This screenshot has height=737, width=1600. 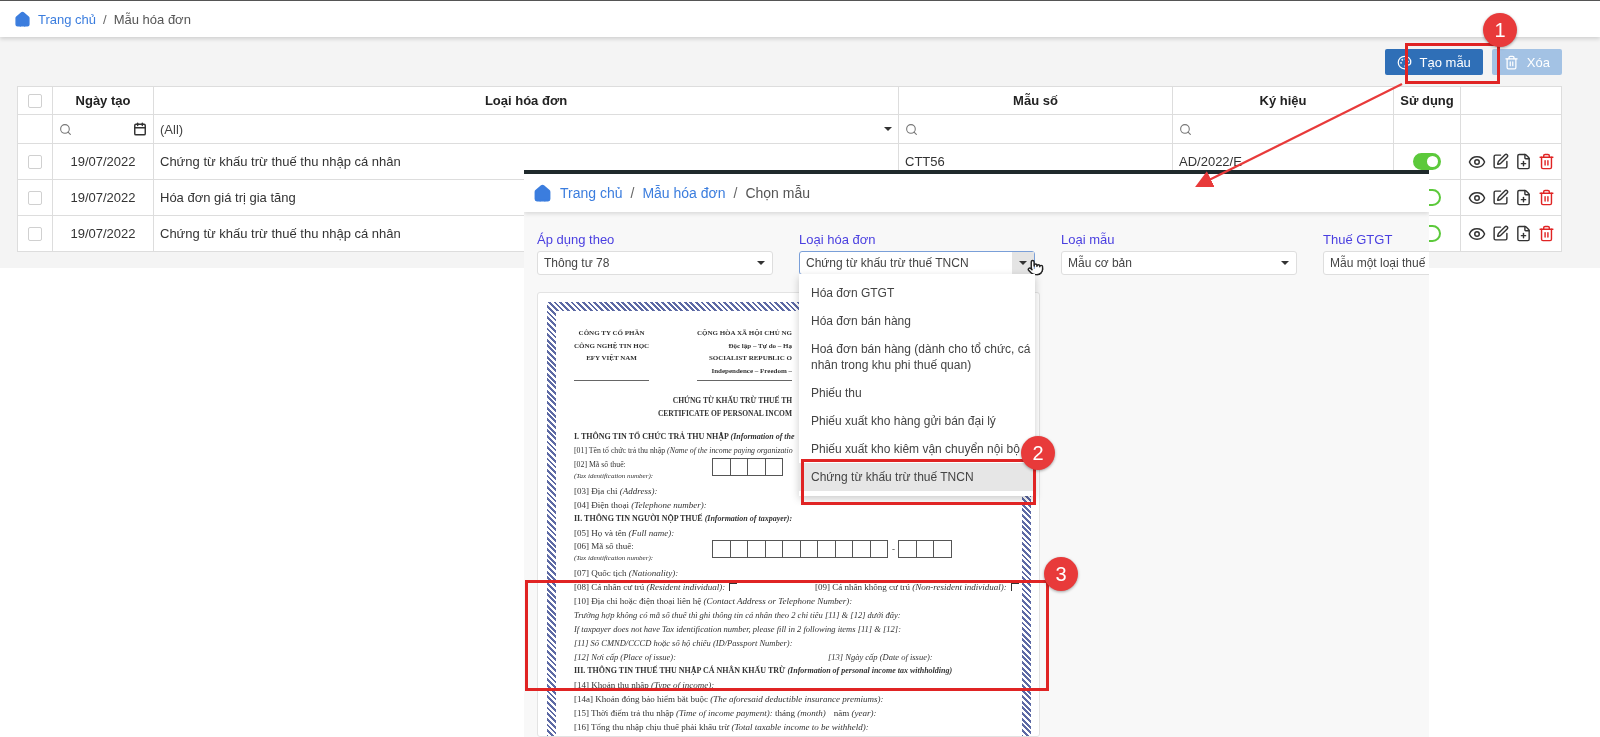 What do you see at coordinates (624, 533) in the screenshot?
I see `form-field-label: [05] Họ và tên (Full name):` at bounding box center [624, 533].